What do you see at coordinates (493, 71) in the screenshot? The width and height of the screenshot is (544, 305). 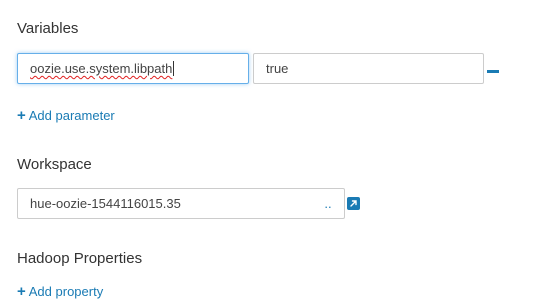 I see `remove-variable-minus-icon` at bounding box center [493, 71].